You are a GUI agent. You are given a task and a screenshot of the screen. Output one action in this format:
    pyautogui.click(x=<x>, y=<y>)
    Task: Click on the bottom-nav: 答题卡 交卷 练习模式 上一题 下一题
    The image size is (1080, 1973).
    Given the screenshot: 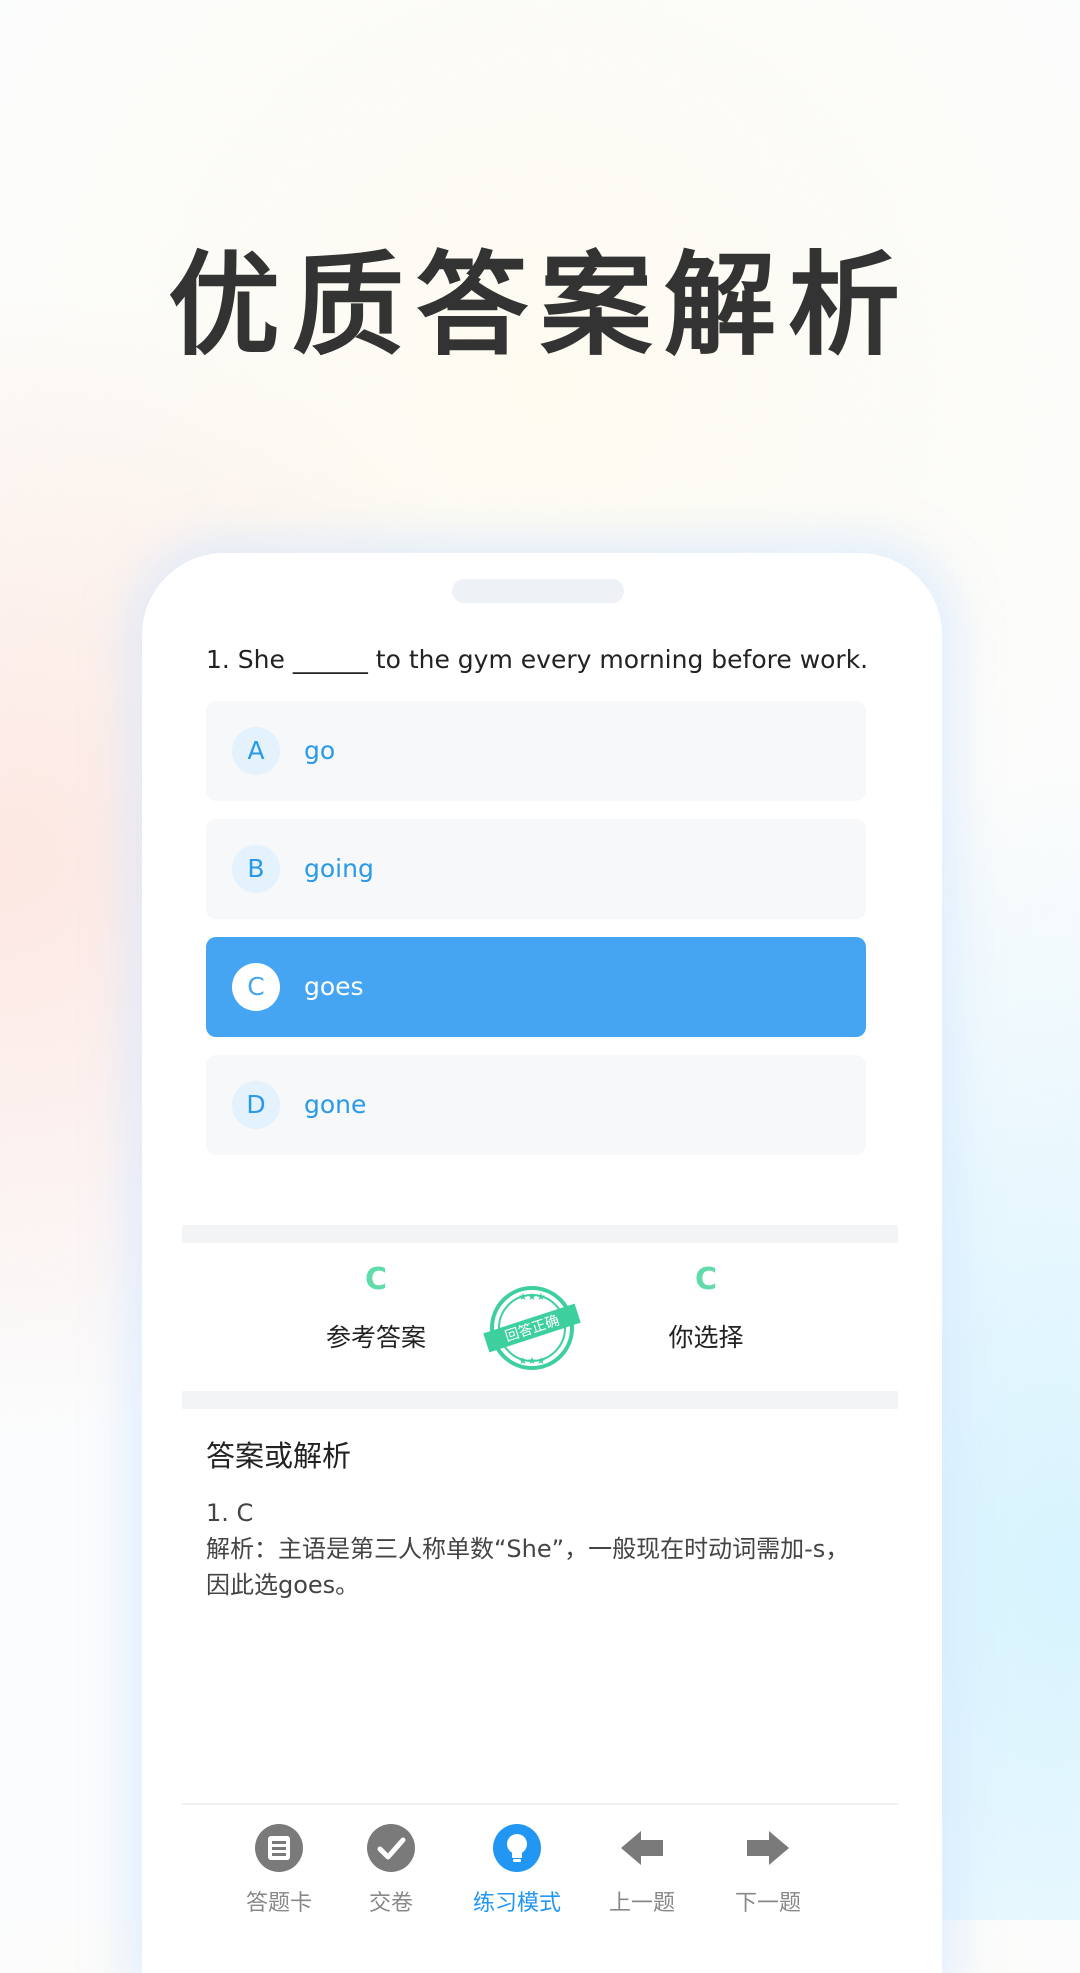 What is the action you would take?
    pyautogui.click(x=540, y=1864)
    